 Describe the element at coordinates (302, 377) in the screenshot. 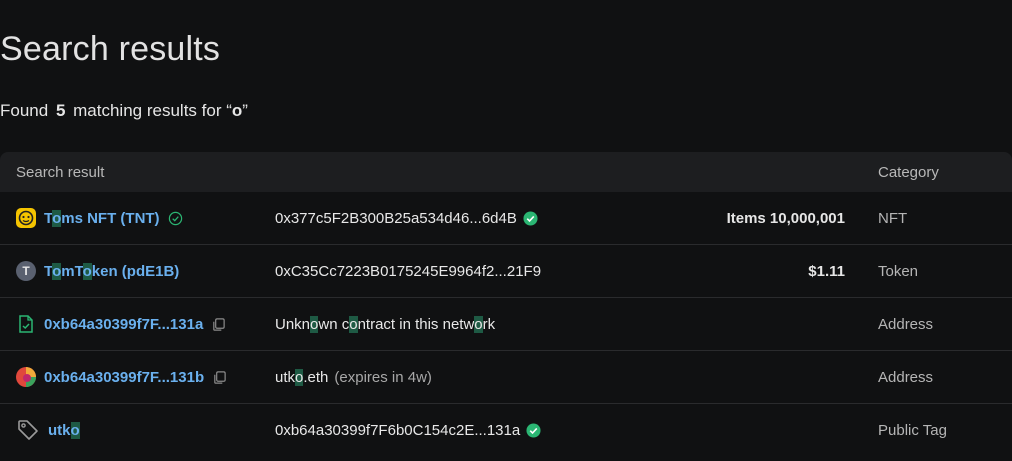

I see `ens-name: utko.eth` at that location.